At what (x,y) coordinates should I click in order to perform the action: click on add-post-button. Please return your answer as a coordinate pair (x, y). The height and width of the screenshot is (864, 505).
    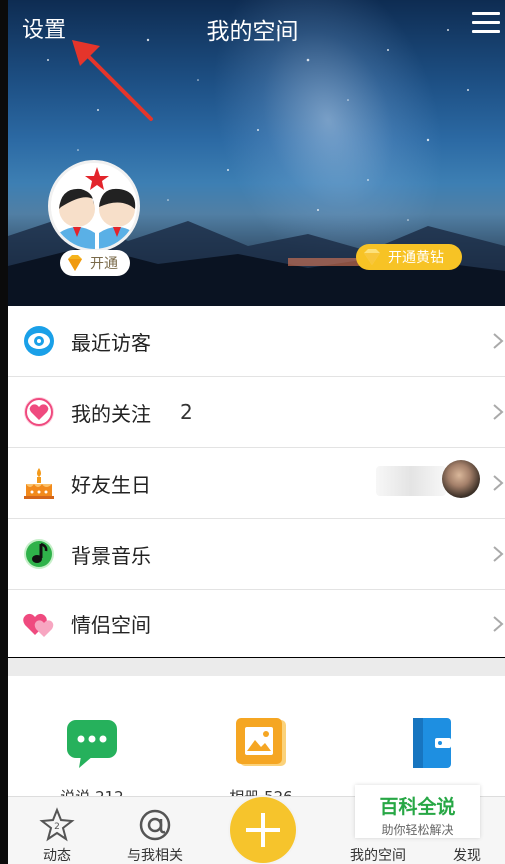
    Looking at the image, I should click on (263, 830).